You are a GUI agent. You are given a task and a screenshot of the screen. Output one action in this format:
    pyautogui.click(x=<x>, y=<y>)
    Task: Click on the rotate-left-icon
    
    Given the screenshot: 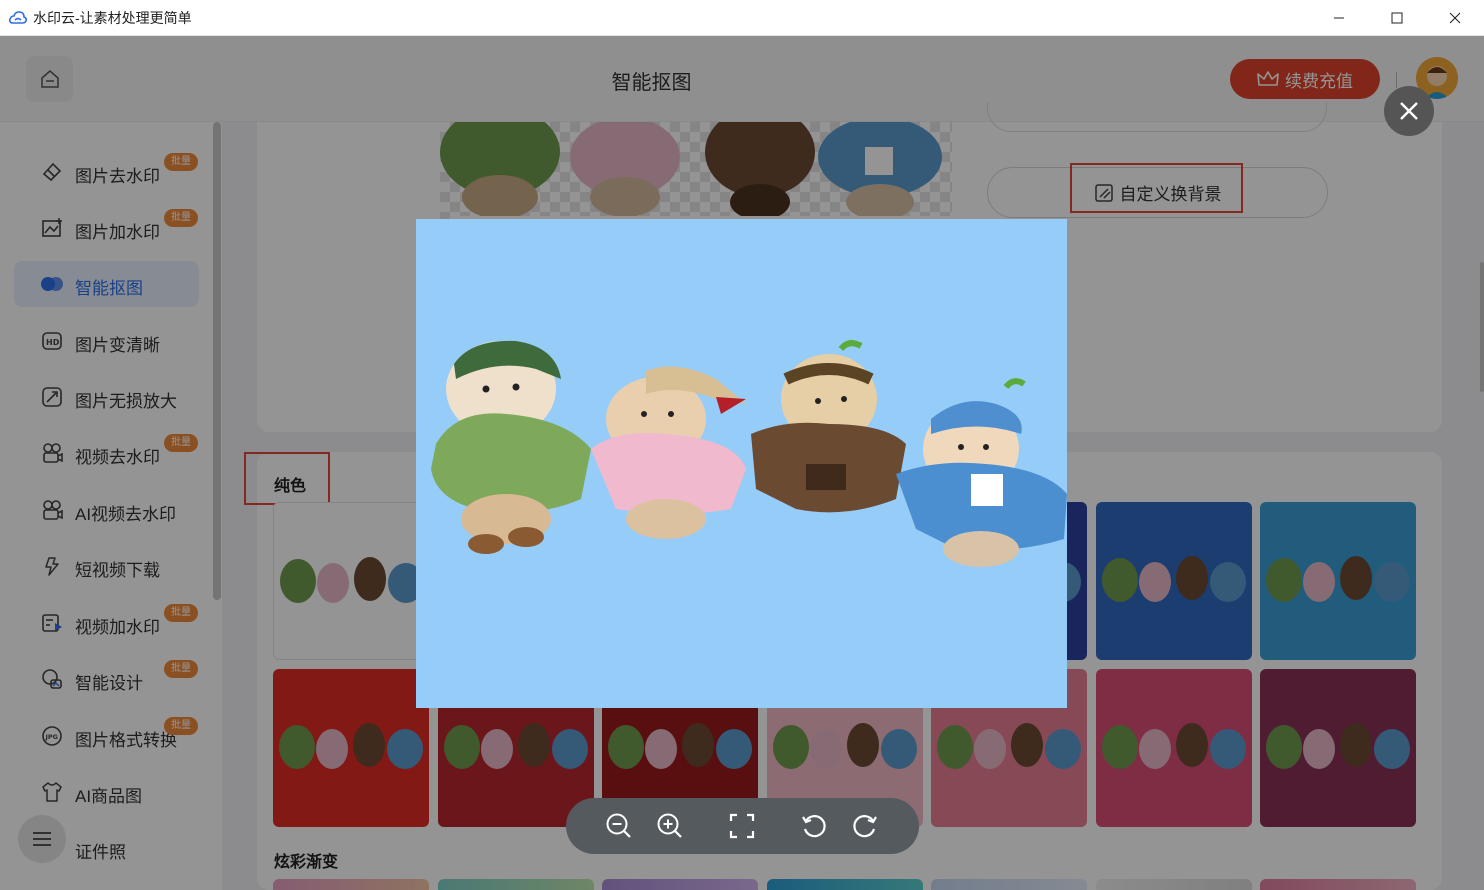 What is the action you would take?
    pyautogui.click(x=814, y=826)
    